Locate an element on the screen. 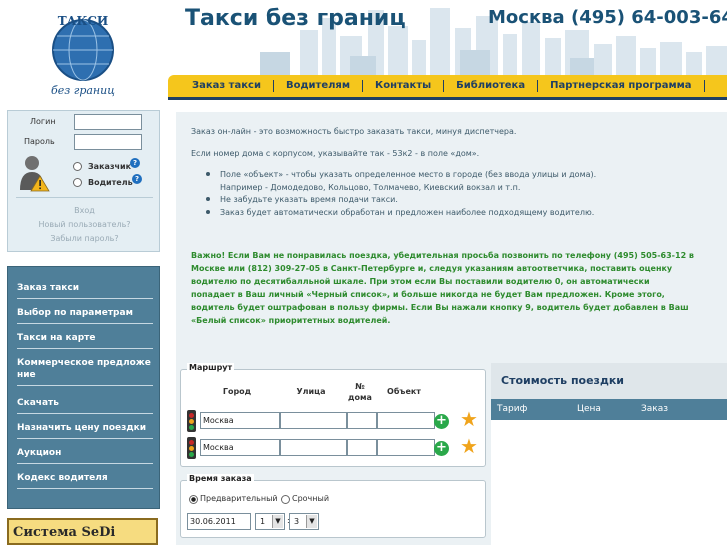 This screenshot has width=727, height=545. side-item-driver-code: Кодекс водителя is located at coordinates (85, 480).